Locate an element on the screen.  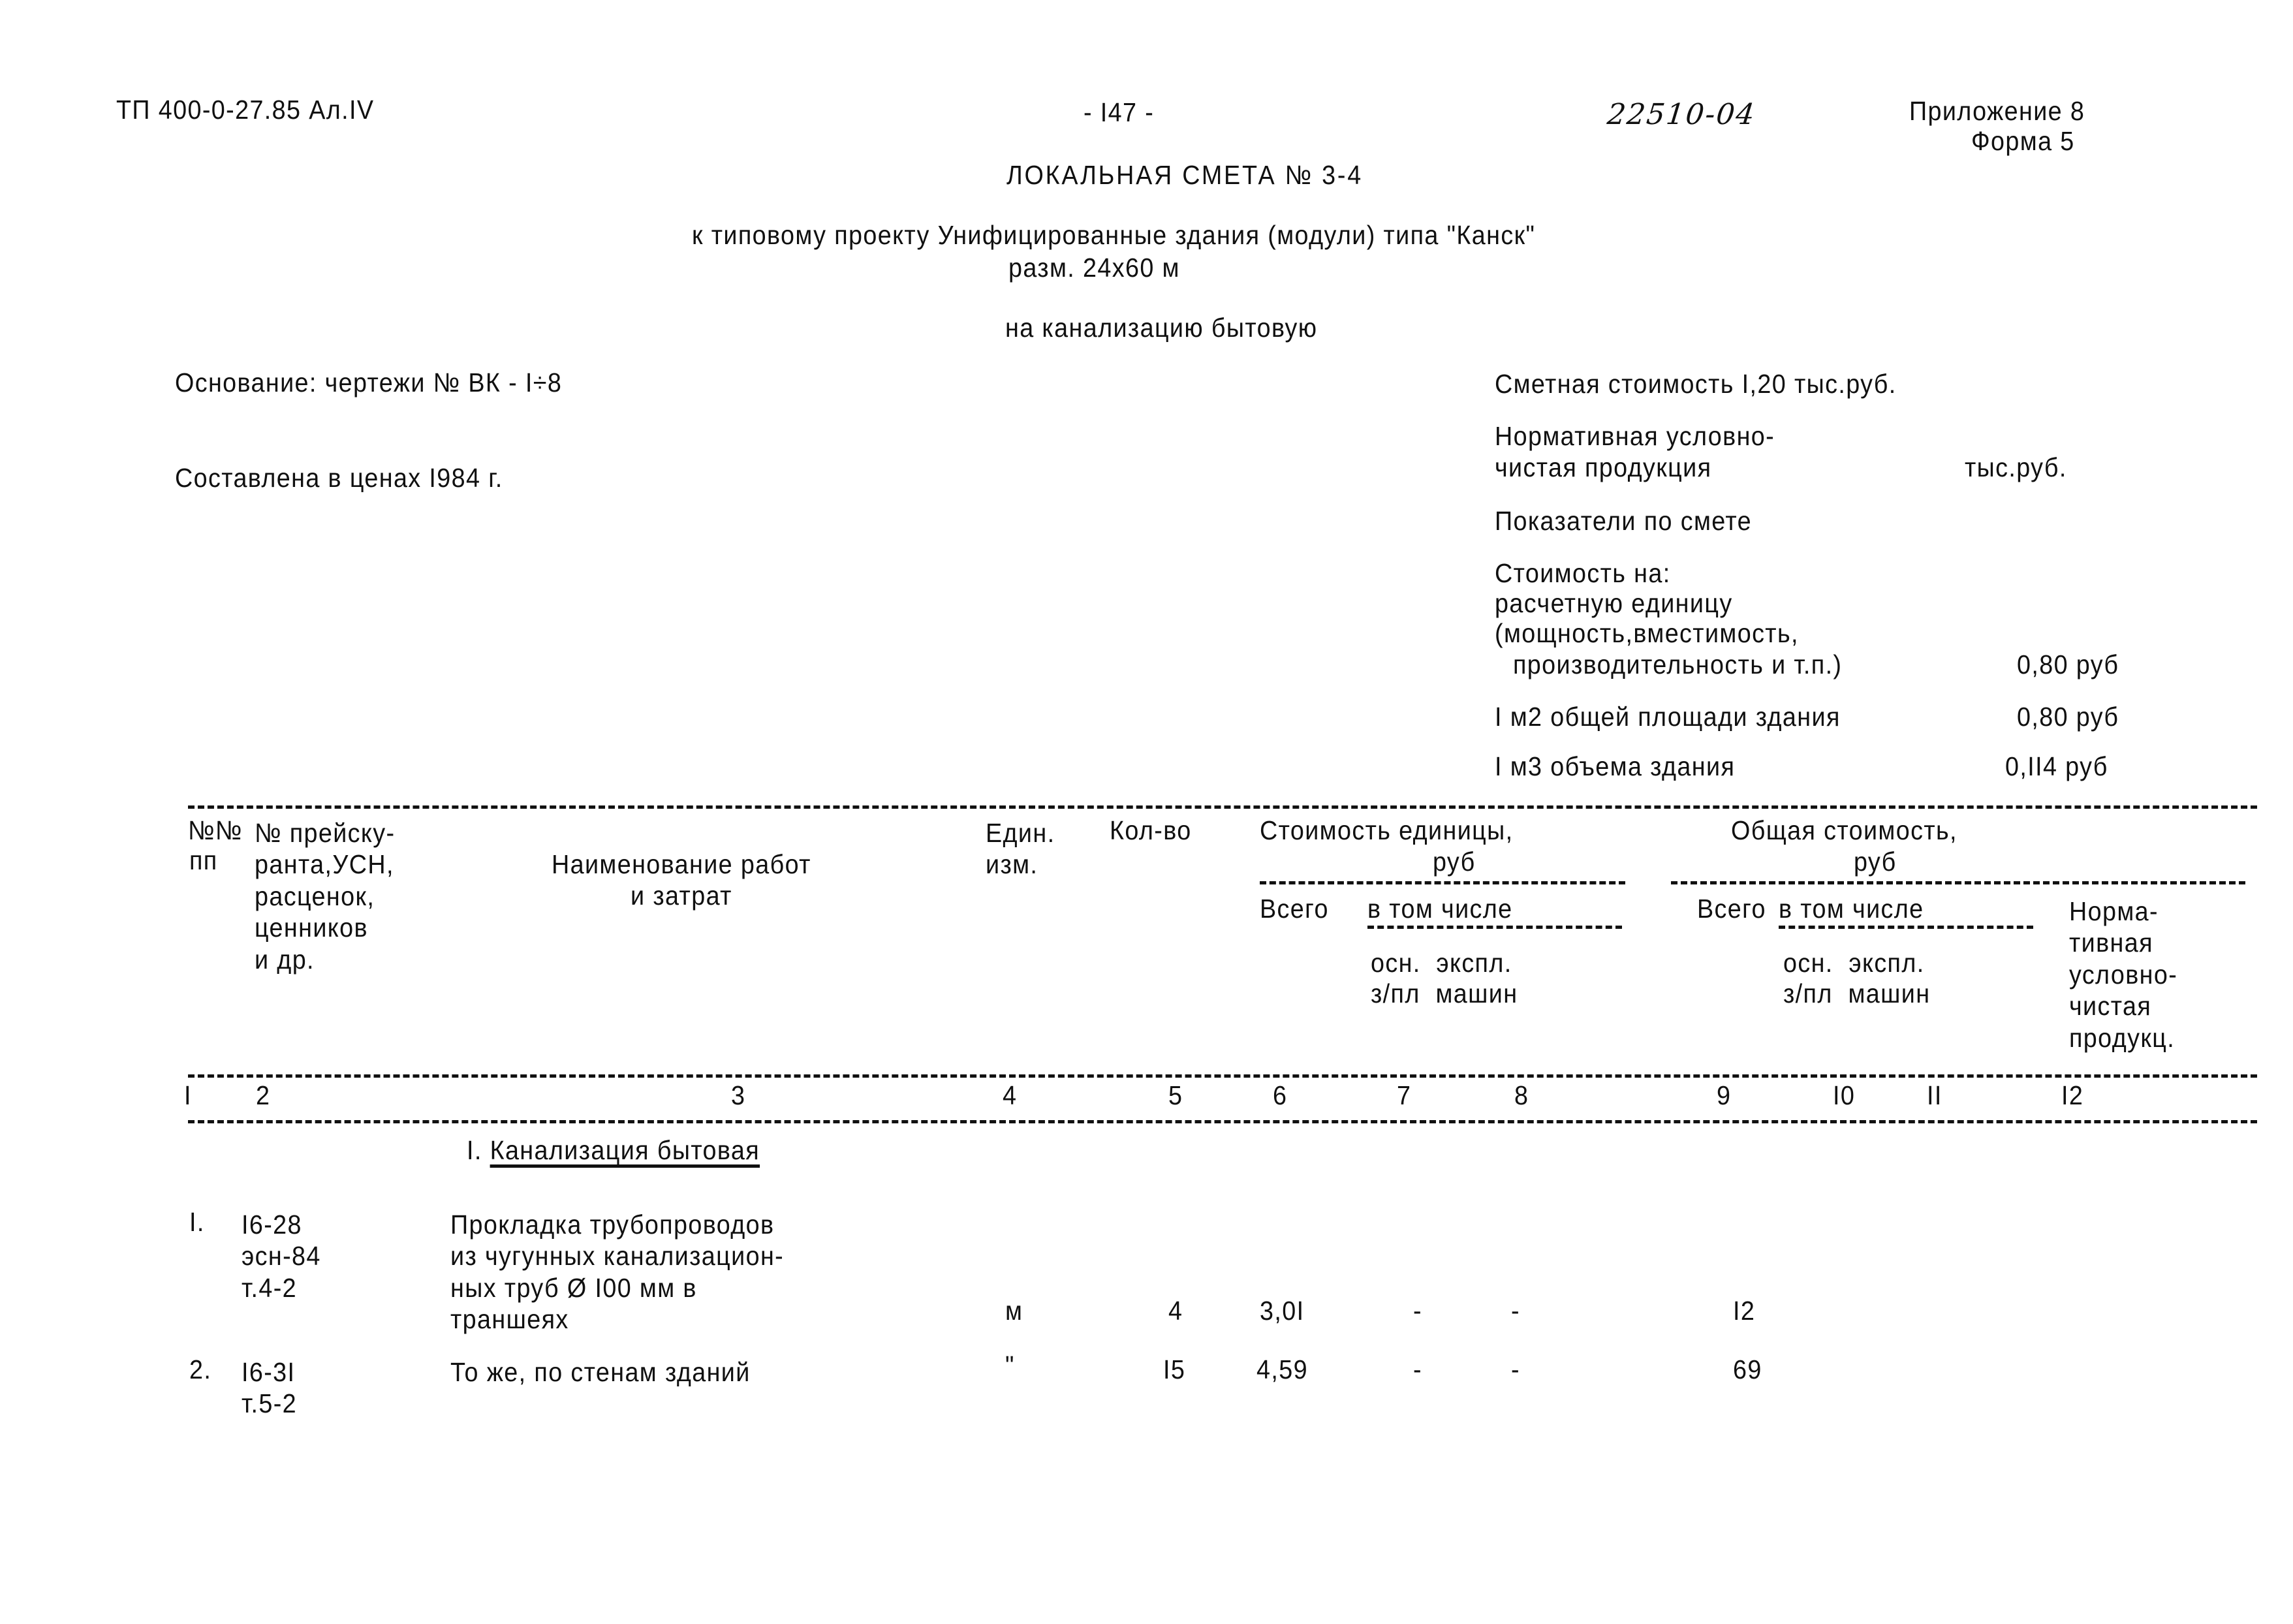
row-price-code: I6-3I т.5-2 is located at coordinates (269, 1388).